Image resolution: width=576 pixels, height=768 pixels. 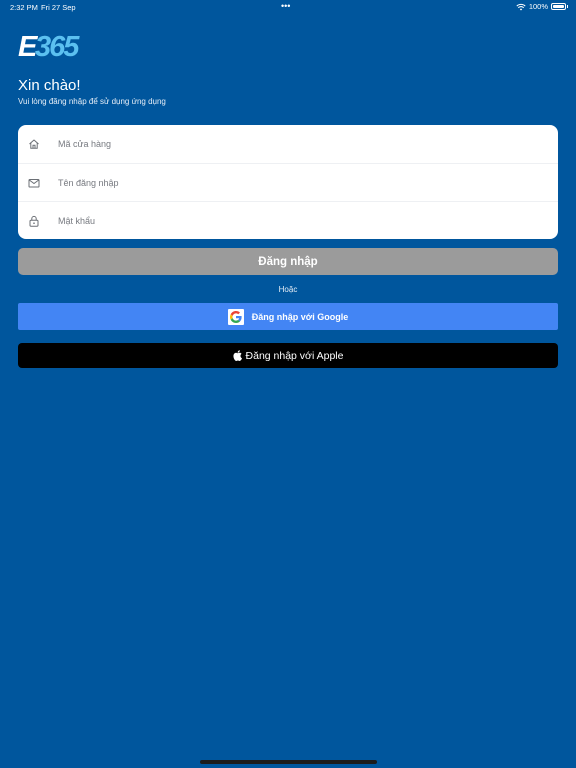 I want to click on status-date: Fri 27 Sep, so click(x=58, y=7).